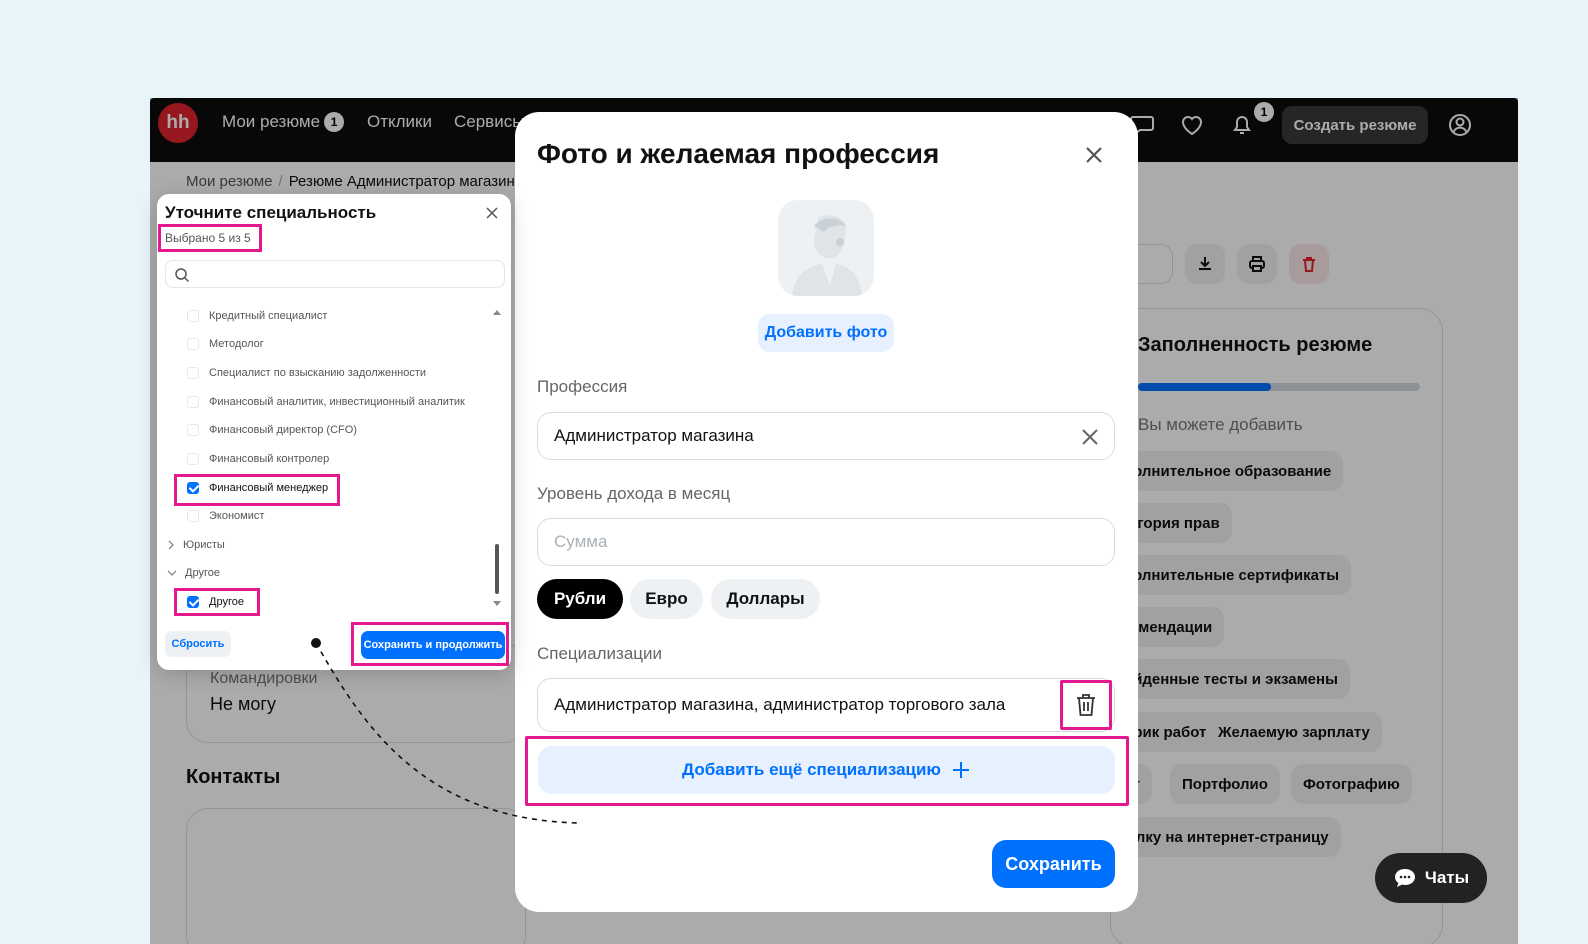 The image size is (1588, 944). What do you see at coordinates (738, 153) in the screenshot?
I see `modal-title: Фото и желаемая профессия` at bounding box center [738, 153].